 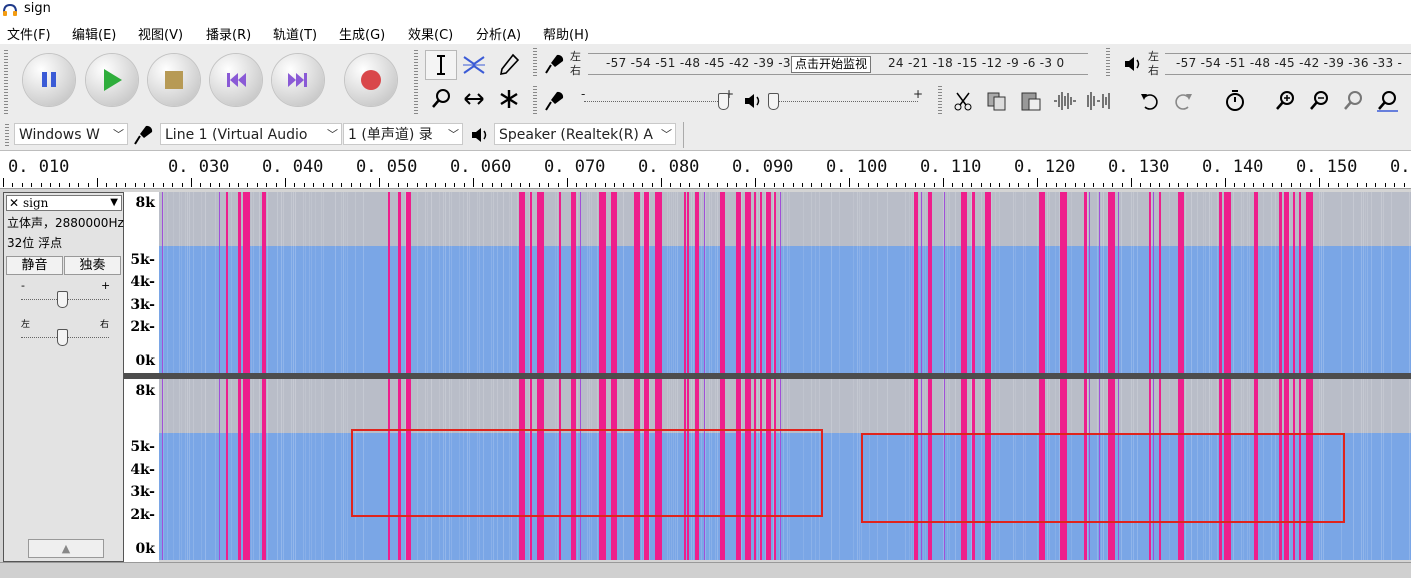 I want to click on track-menu-chevron-icon: ▼, so click(x=114, y=203).